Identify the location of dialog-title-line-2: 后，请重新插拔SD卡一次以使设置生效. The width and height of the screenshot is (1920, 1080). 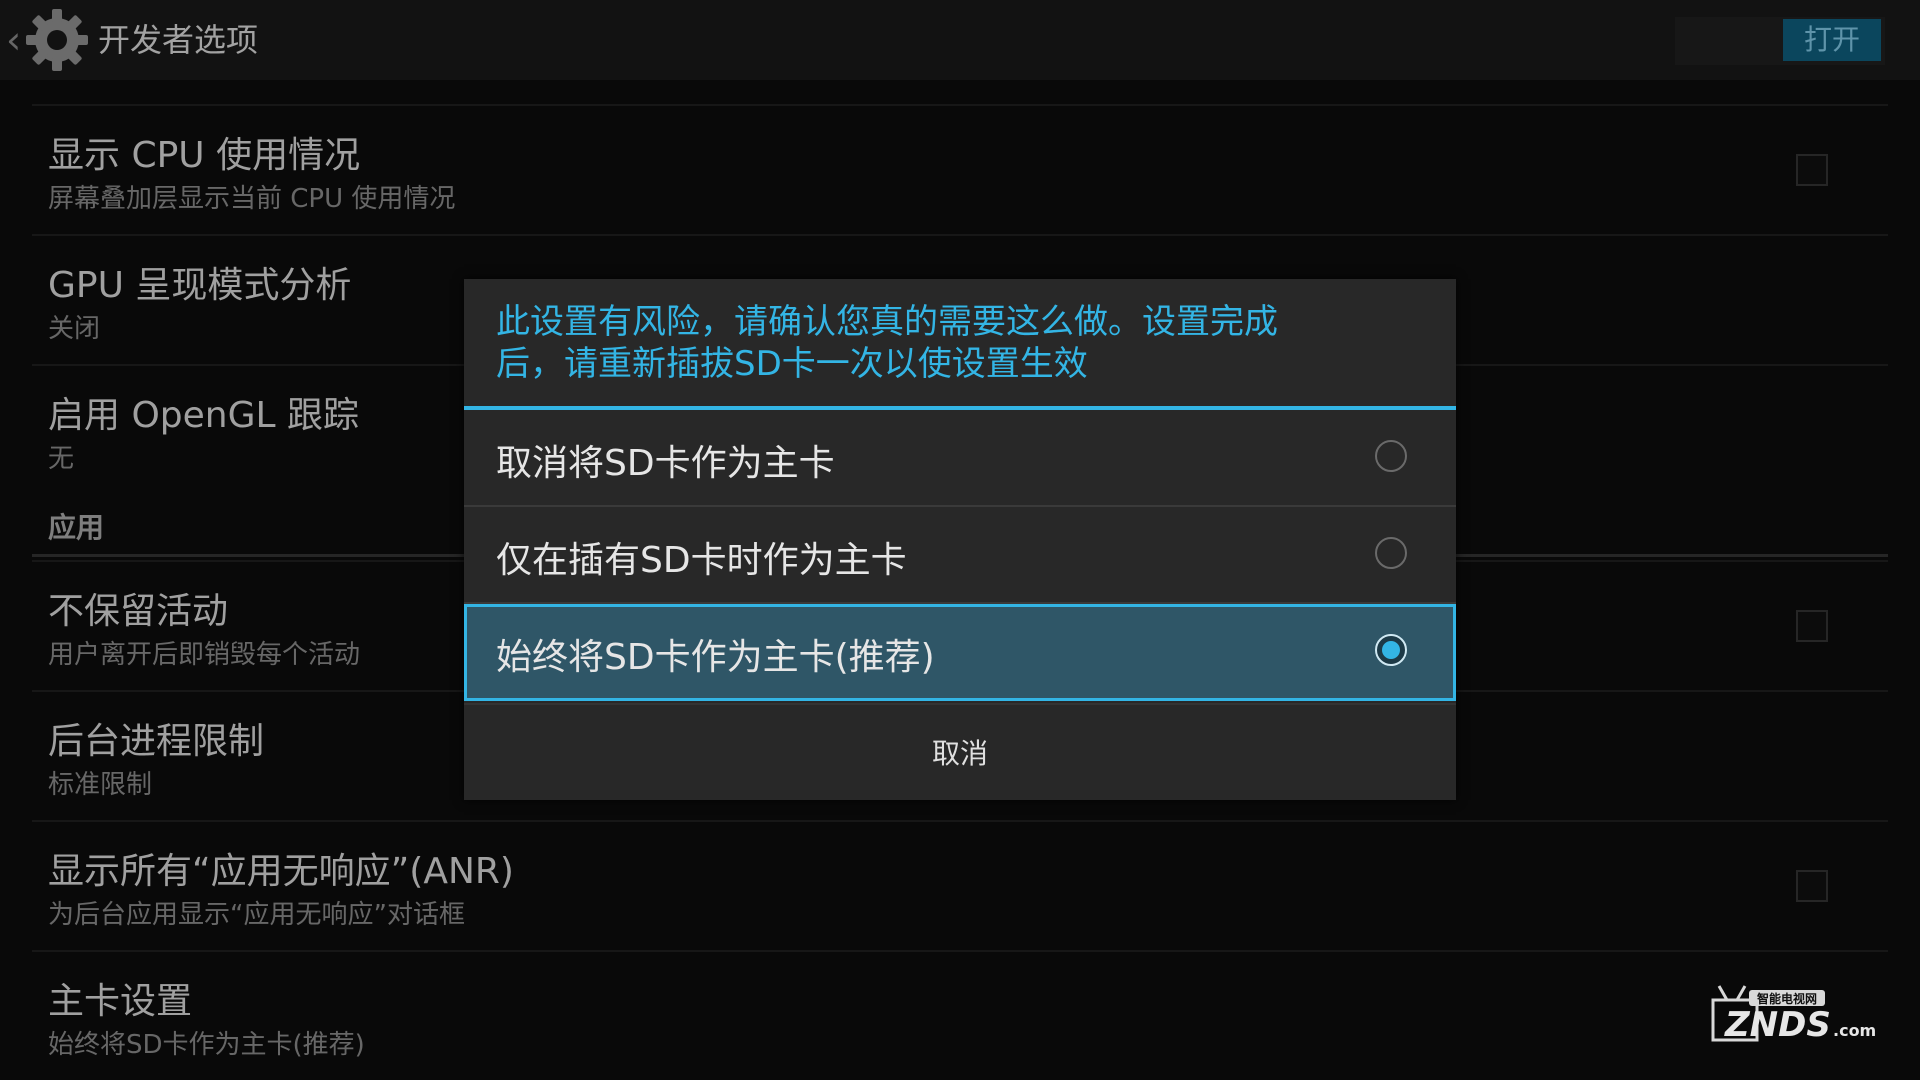
(792, 364).